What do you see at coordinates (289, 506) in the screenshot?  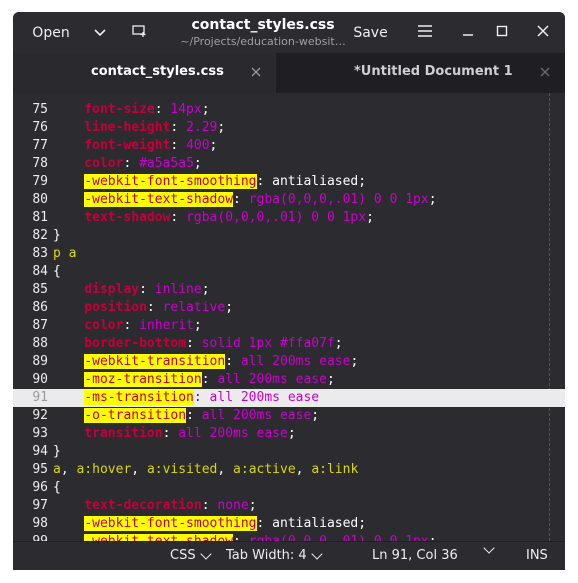 I see `code-line: 97 text-decoration: none;` at bounding box center [289, 506].